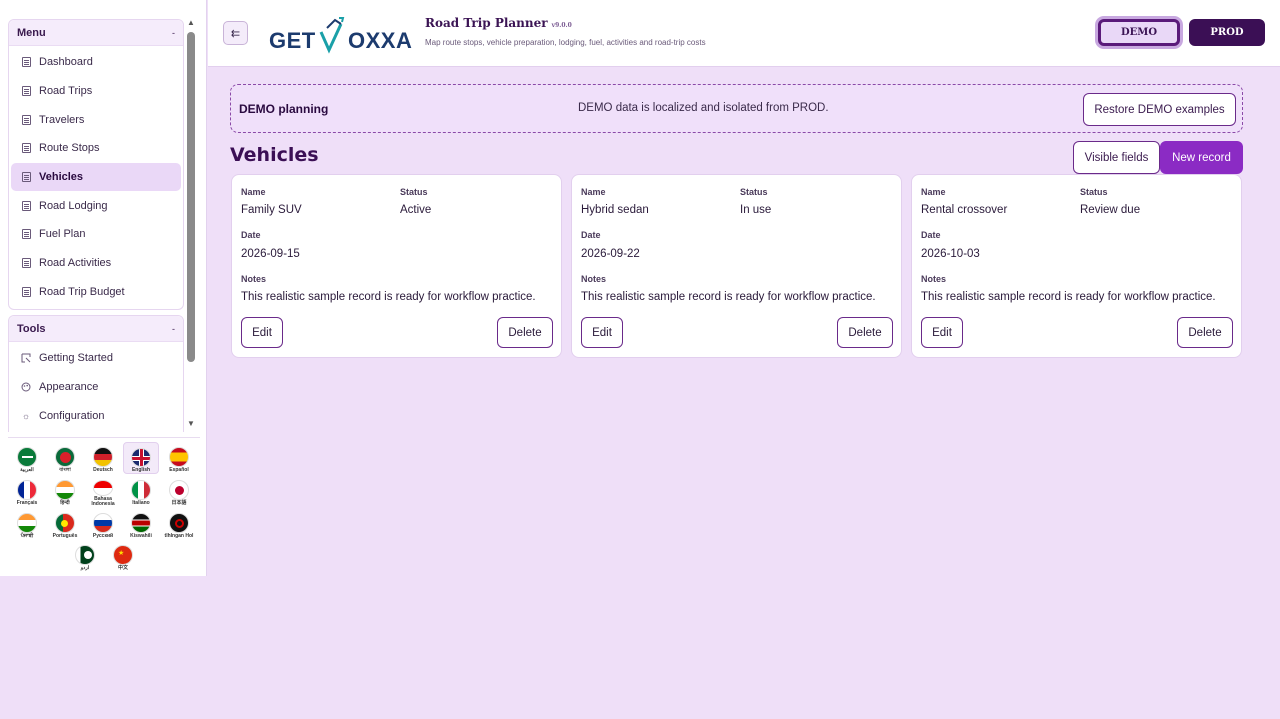  Describe the element at coordinates (96, 205) in the screenshot. I see `sidebar-item-road-lodging: Road Lodging` at that location.